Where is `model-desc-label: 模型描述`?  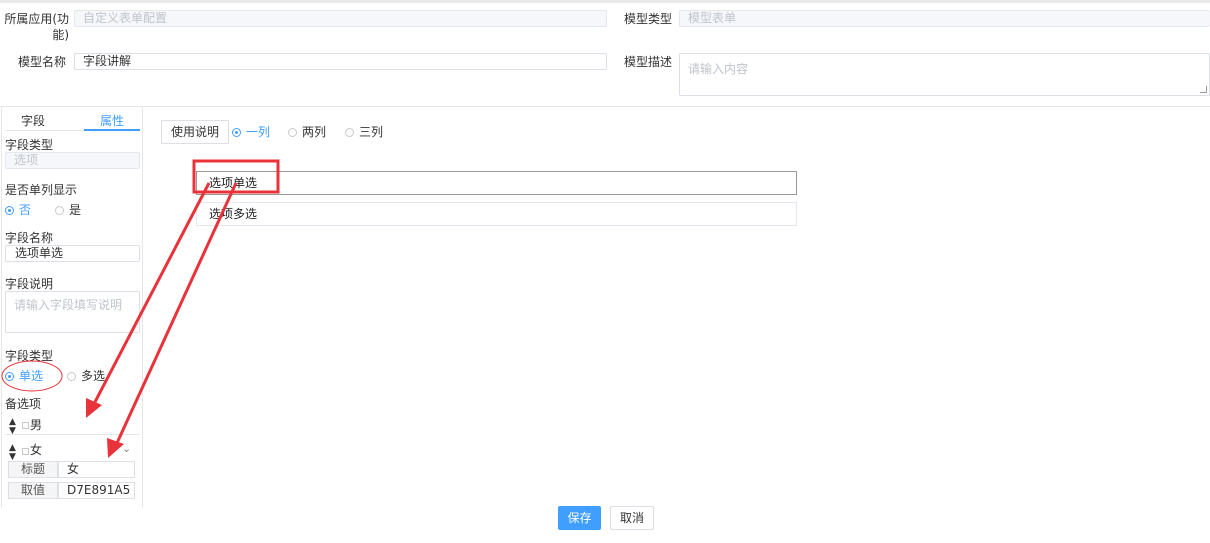
model-desc-label: 模型描述 is located at coordinates (648, 62).